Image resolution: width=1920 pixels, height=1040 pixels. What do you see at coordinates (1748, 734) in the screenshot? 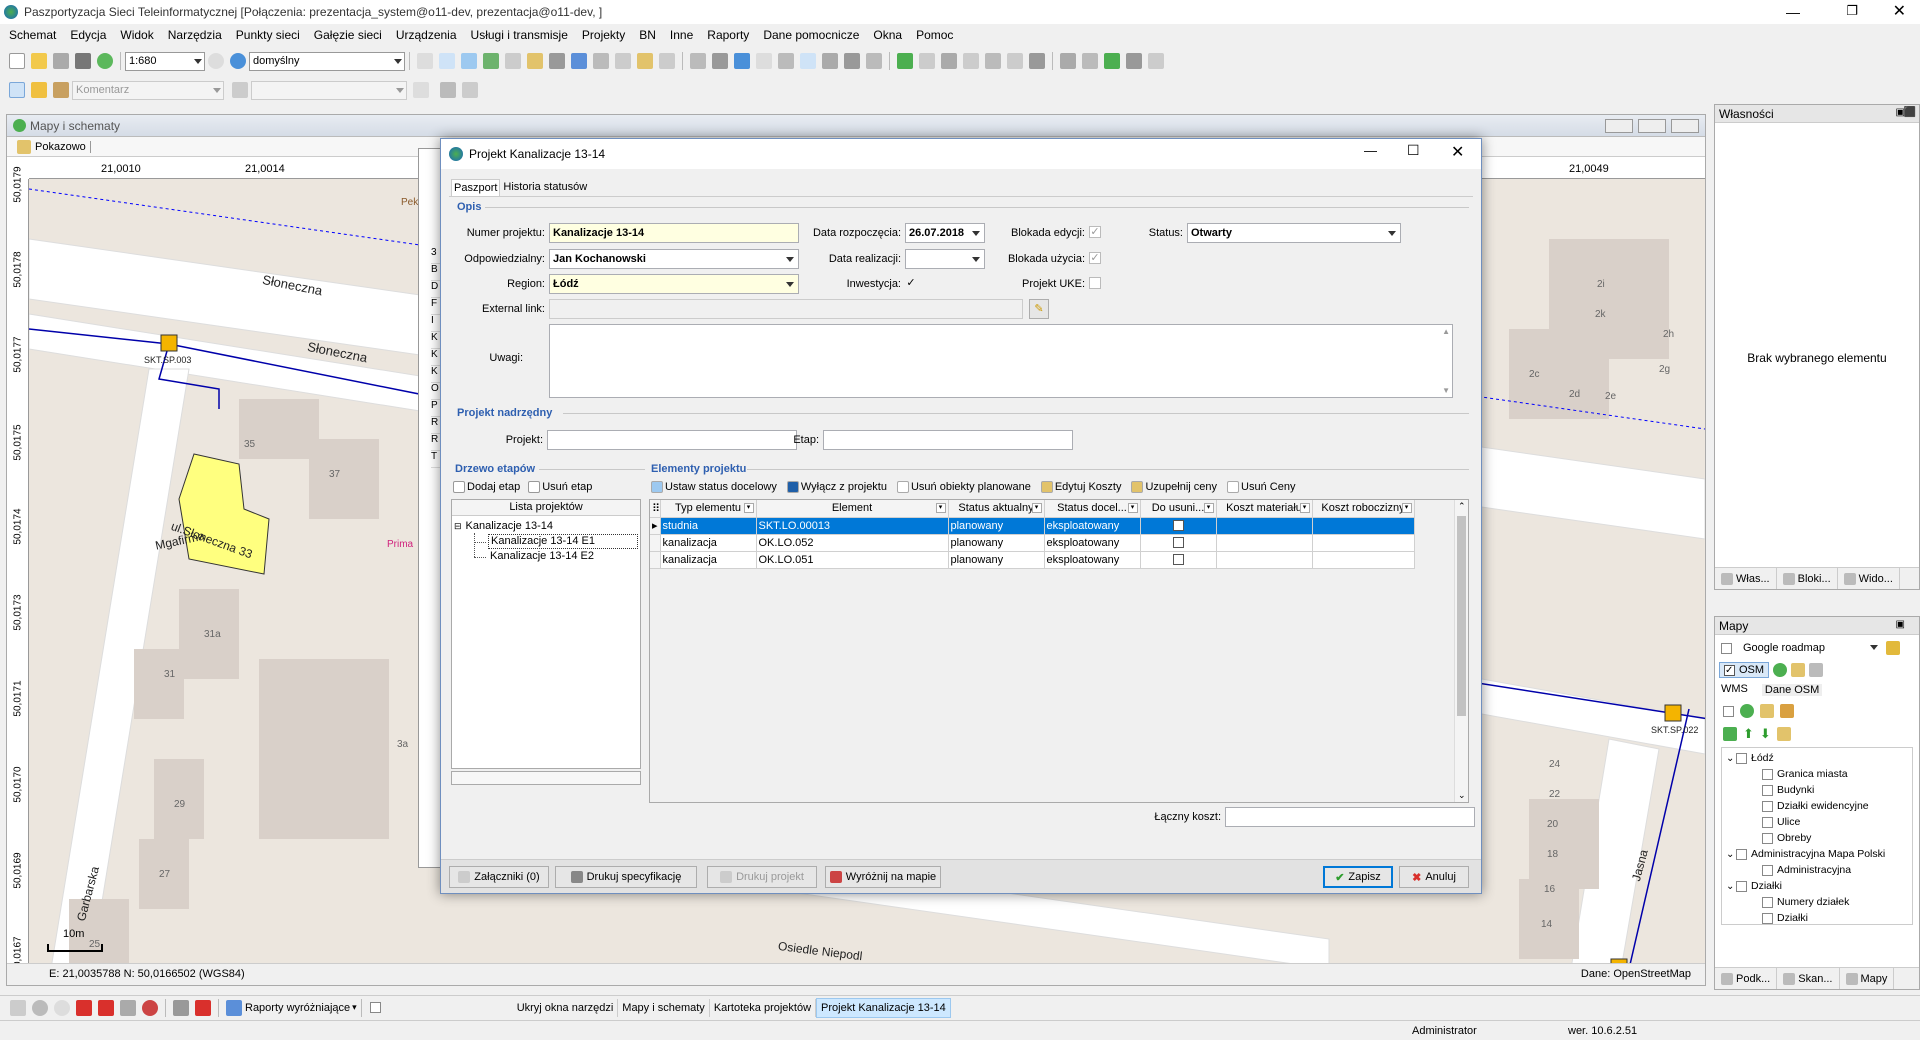
I see `arrow-up-icon: ⬆` at bounding box center [1748, 734].